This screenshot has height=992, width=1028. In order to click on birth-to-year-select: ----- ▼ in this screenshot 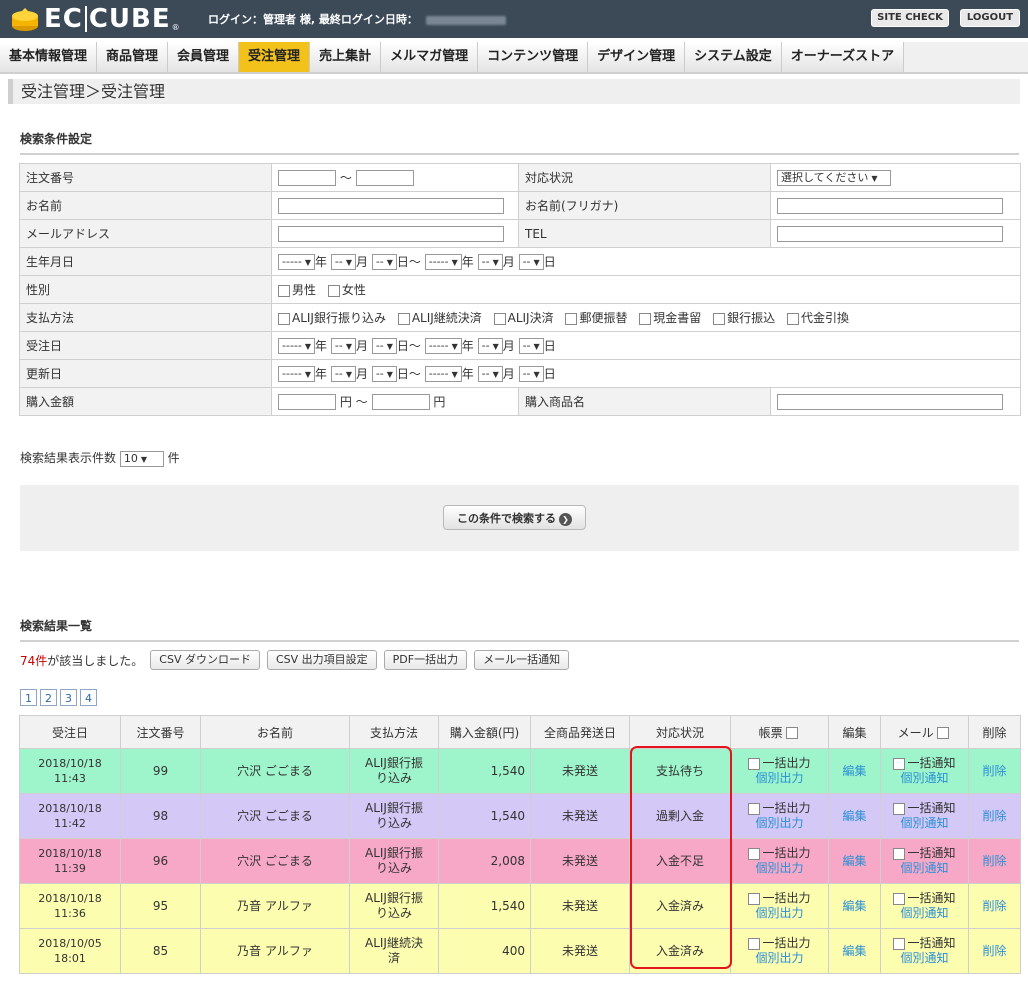, I will do `click(443, 262)`.